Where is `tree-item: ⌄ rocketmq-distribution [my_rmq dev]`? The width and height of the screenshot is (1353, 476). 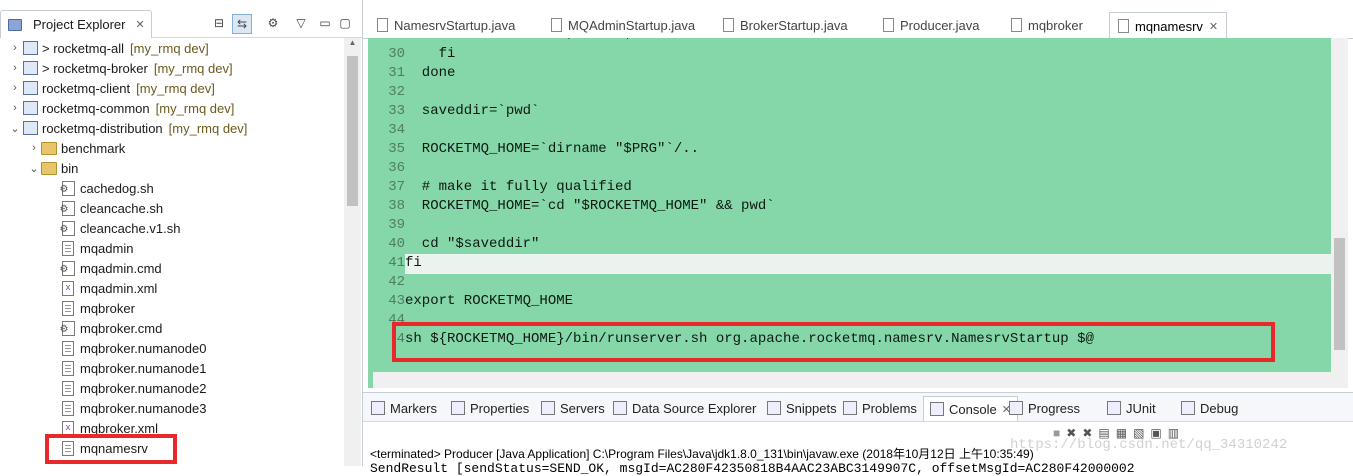
tree-item: ⌄ rocketmq-distribution [my_rmq dev] is located at coordinates (127, 128).